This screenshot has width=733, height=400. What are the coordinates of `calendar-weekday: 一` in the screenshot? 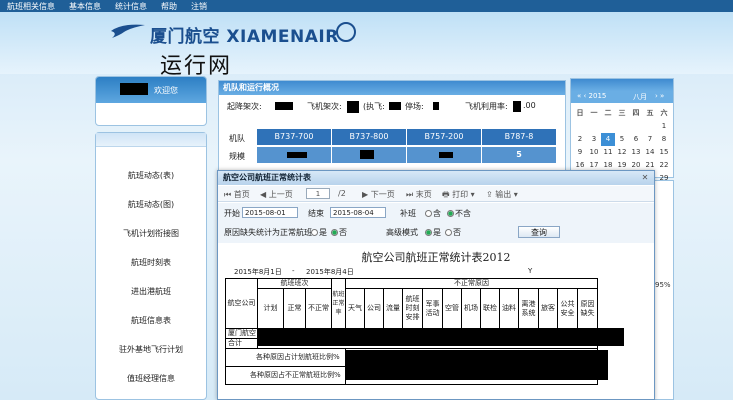 It's located at (594, 113).